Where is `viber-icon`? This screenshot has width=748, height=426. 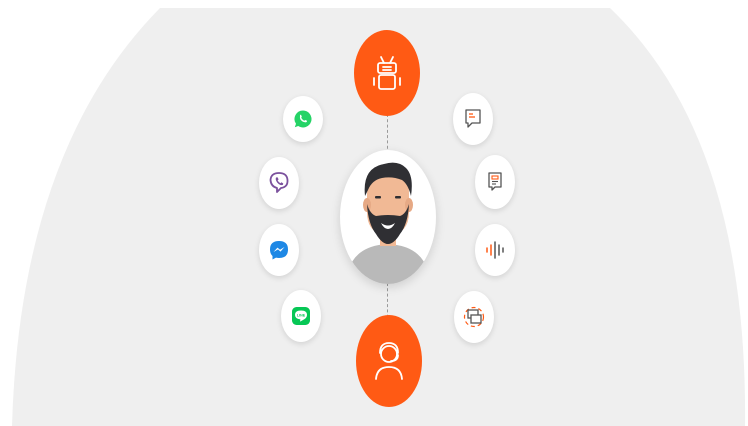 viber-icon is located at coordinates (279, 182).